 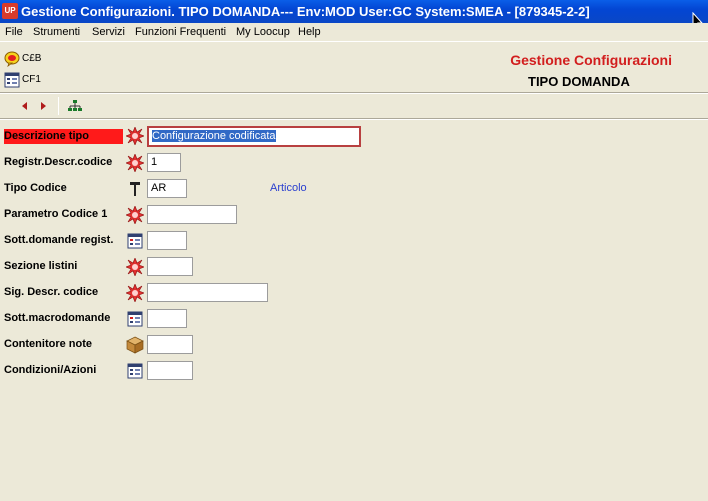 I want to click on field-label-registr-descr-codice: Registr.Descr.codice, so click(x=58, y=162).